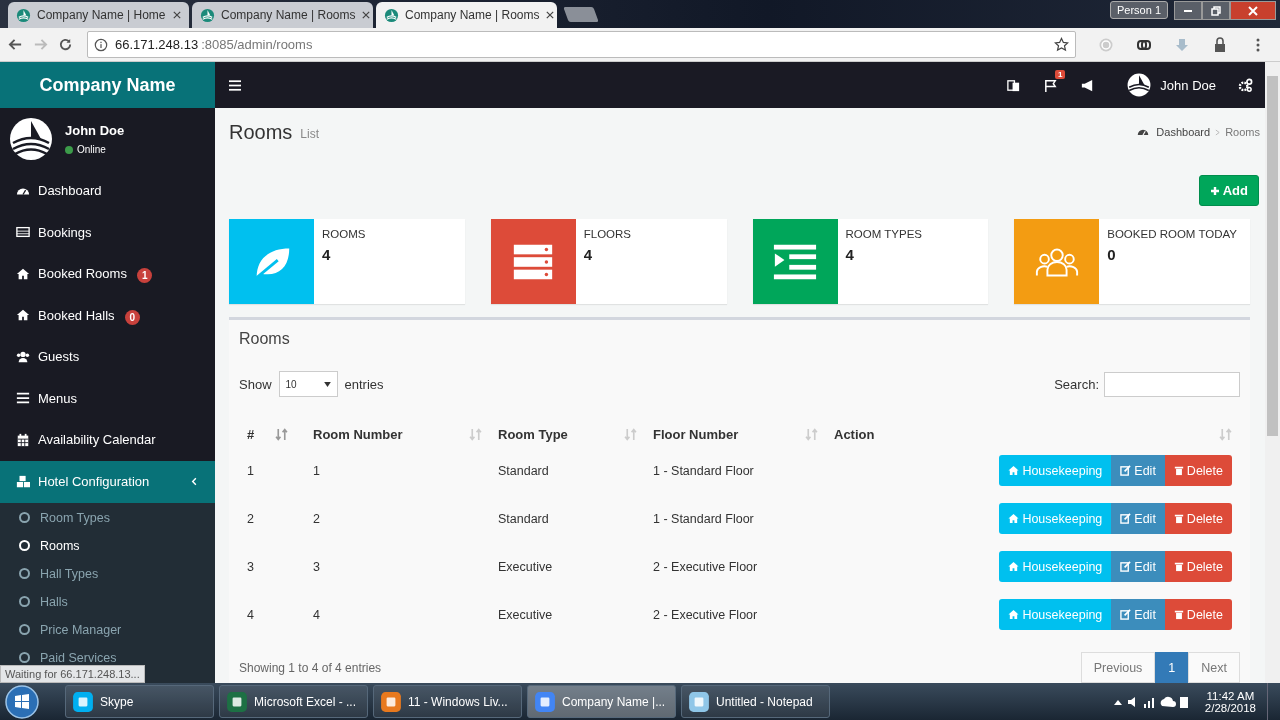  Describe the element at coordinates (139, 701) in the screenshot. I see `taskbar-item: Skype` at that location.